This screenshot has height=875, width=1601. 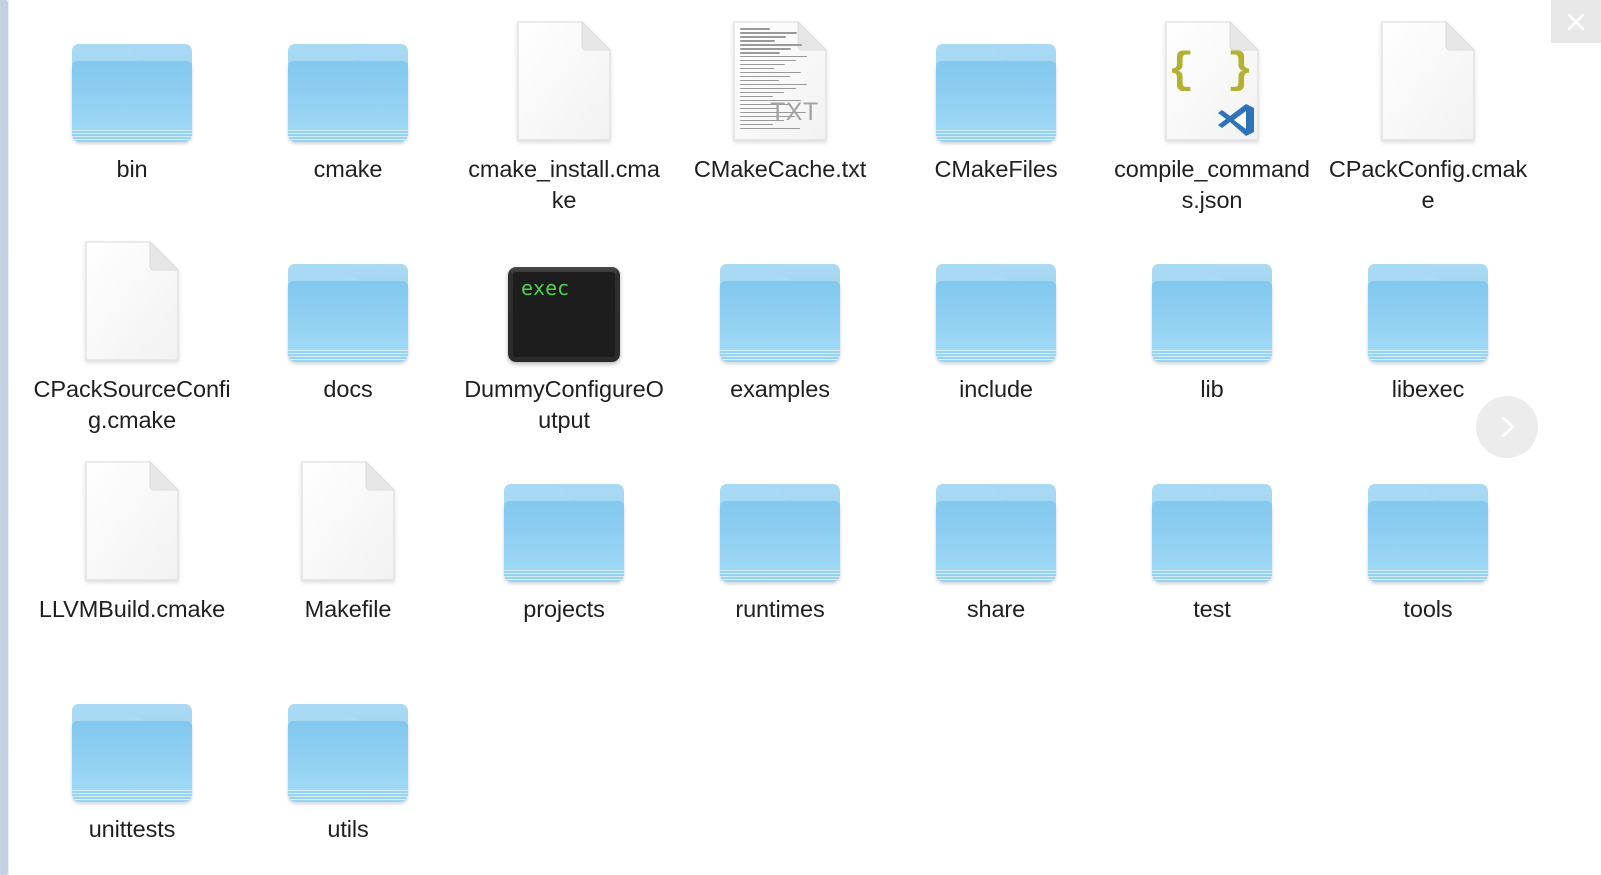 I want to click on file-label: cmake, so click(x=348, y=169).